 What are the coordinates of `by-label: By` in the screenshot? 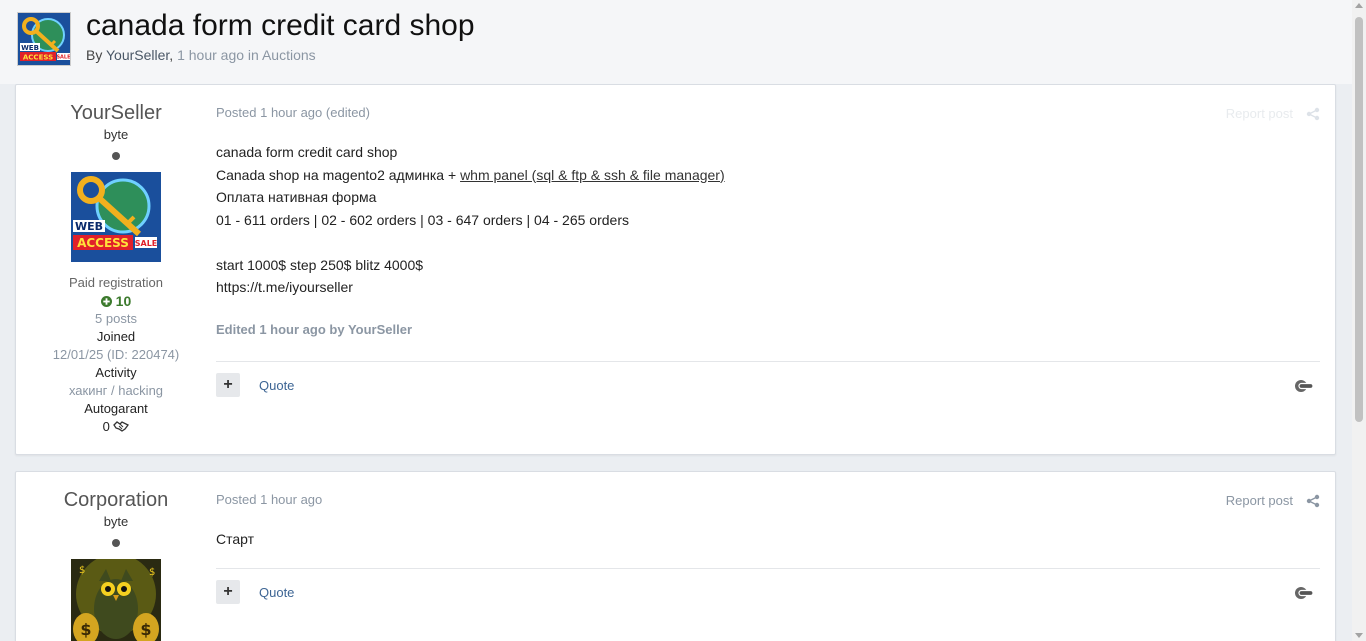 It's located at (94, 55).